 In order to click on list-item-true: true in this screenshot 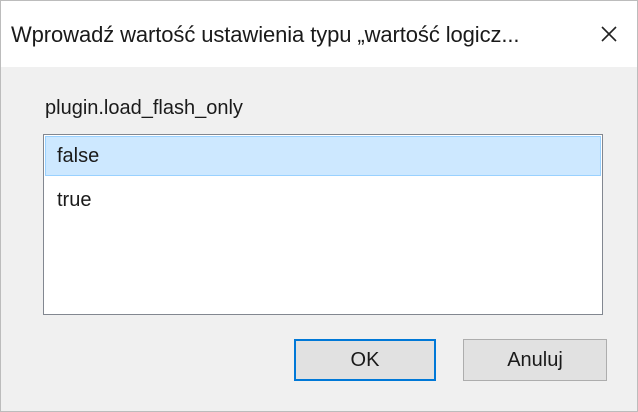, I will do `click(323, 200)`.